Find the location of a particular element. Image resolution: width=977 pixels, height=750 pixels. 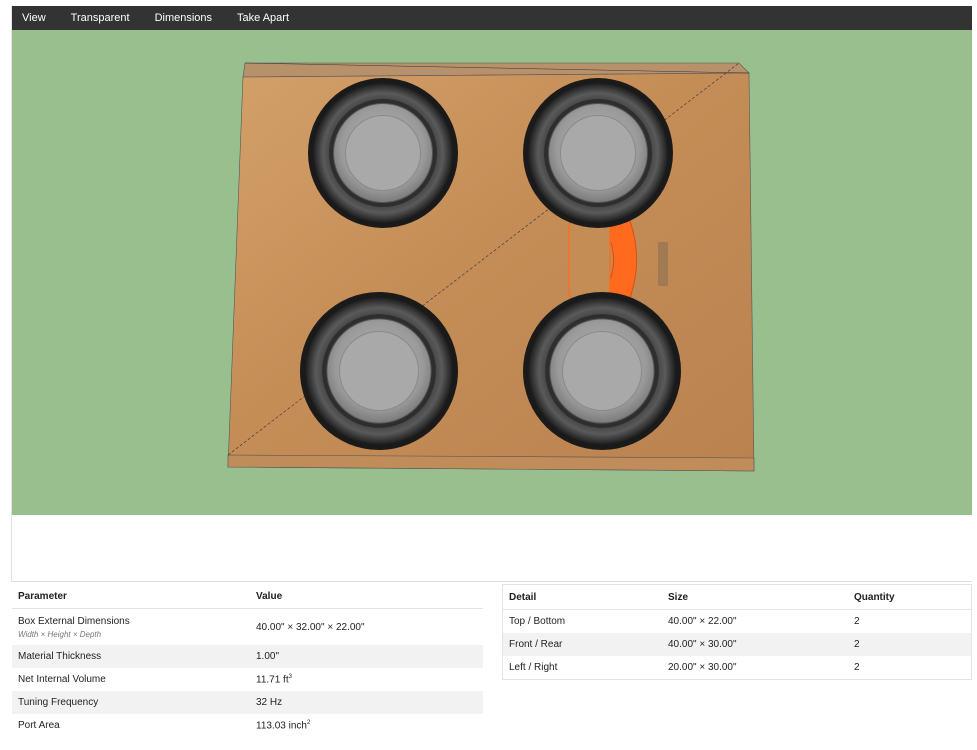

menu-dimensions: Dimensions is located at coordinates (183, 18).